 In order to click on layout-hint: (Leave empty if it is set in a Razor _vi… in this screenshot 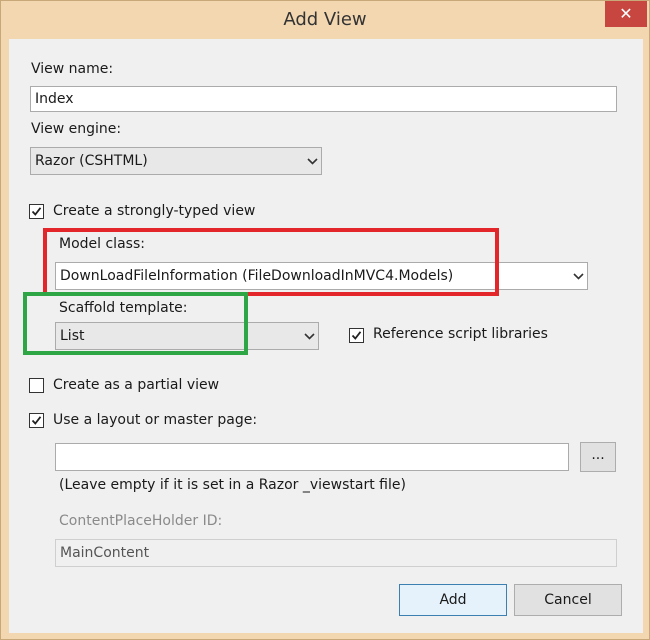, I will do `click(232, 485)`.